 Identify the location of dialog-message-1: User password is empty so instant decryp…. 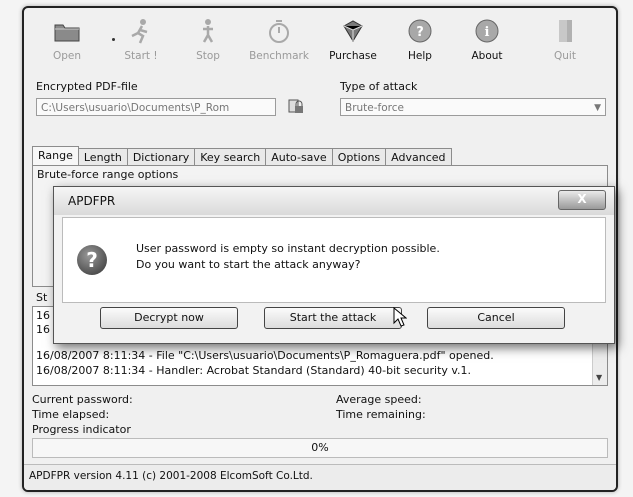
(288, 248).